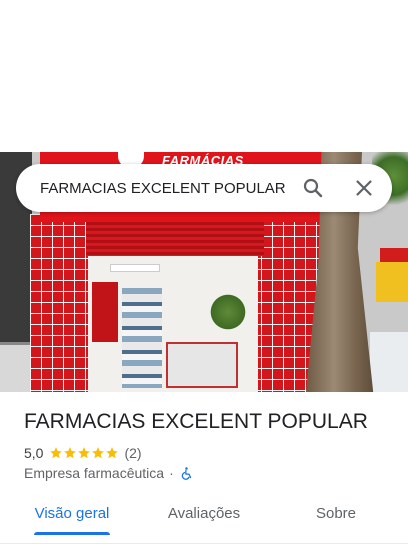  What do you see at coordinates (72, 533) in the screenshot?
I see `selected-tab-indicator` at bounding box center [72, 533].